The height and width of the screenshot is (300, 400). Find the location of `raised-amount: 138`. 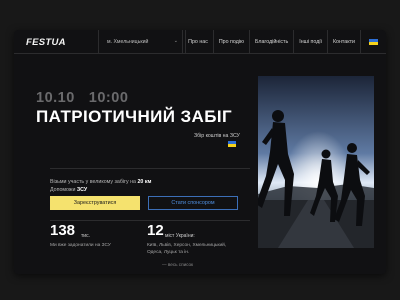

raised-amount: 138 is located at coordinates (63, 230).